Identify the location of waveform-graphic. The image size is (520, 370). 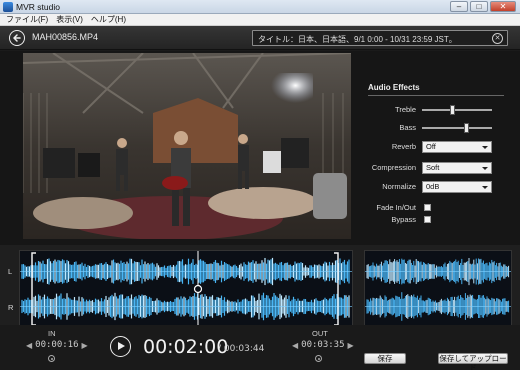
(186, 289).